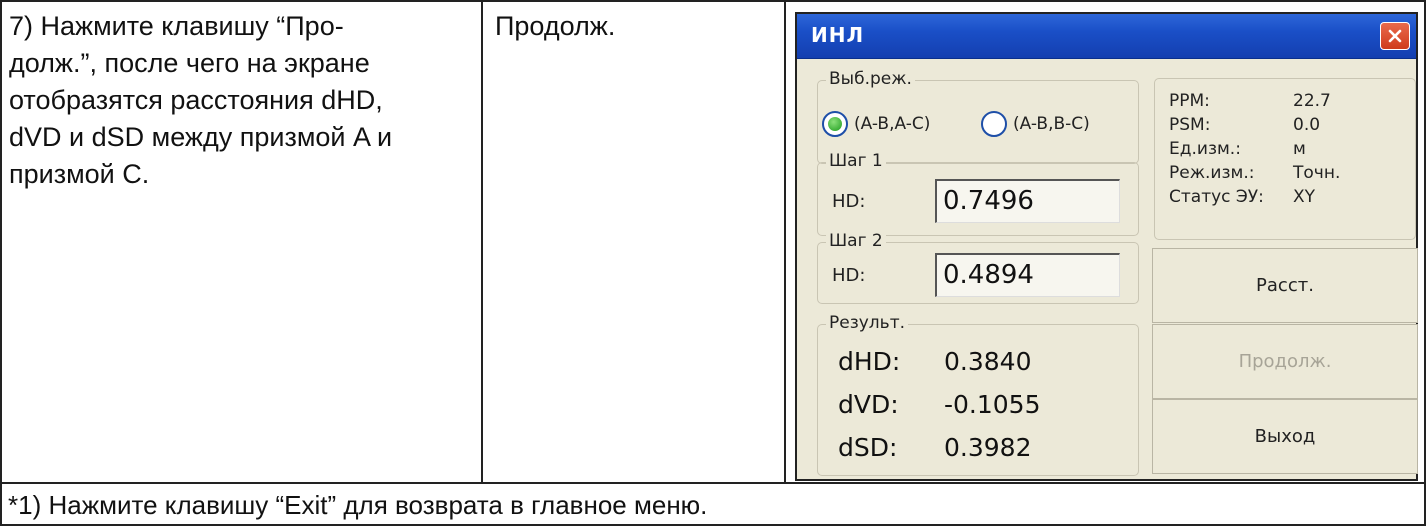  What do you see at coordinates (1212, 173) in the screenshot?
I see `info-key: Реж.изм.:` at bounding box center [1212, 173].